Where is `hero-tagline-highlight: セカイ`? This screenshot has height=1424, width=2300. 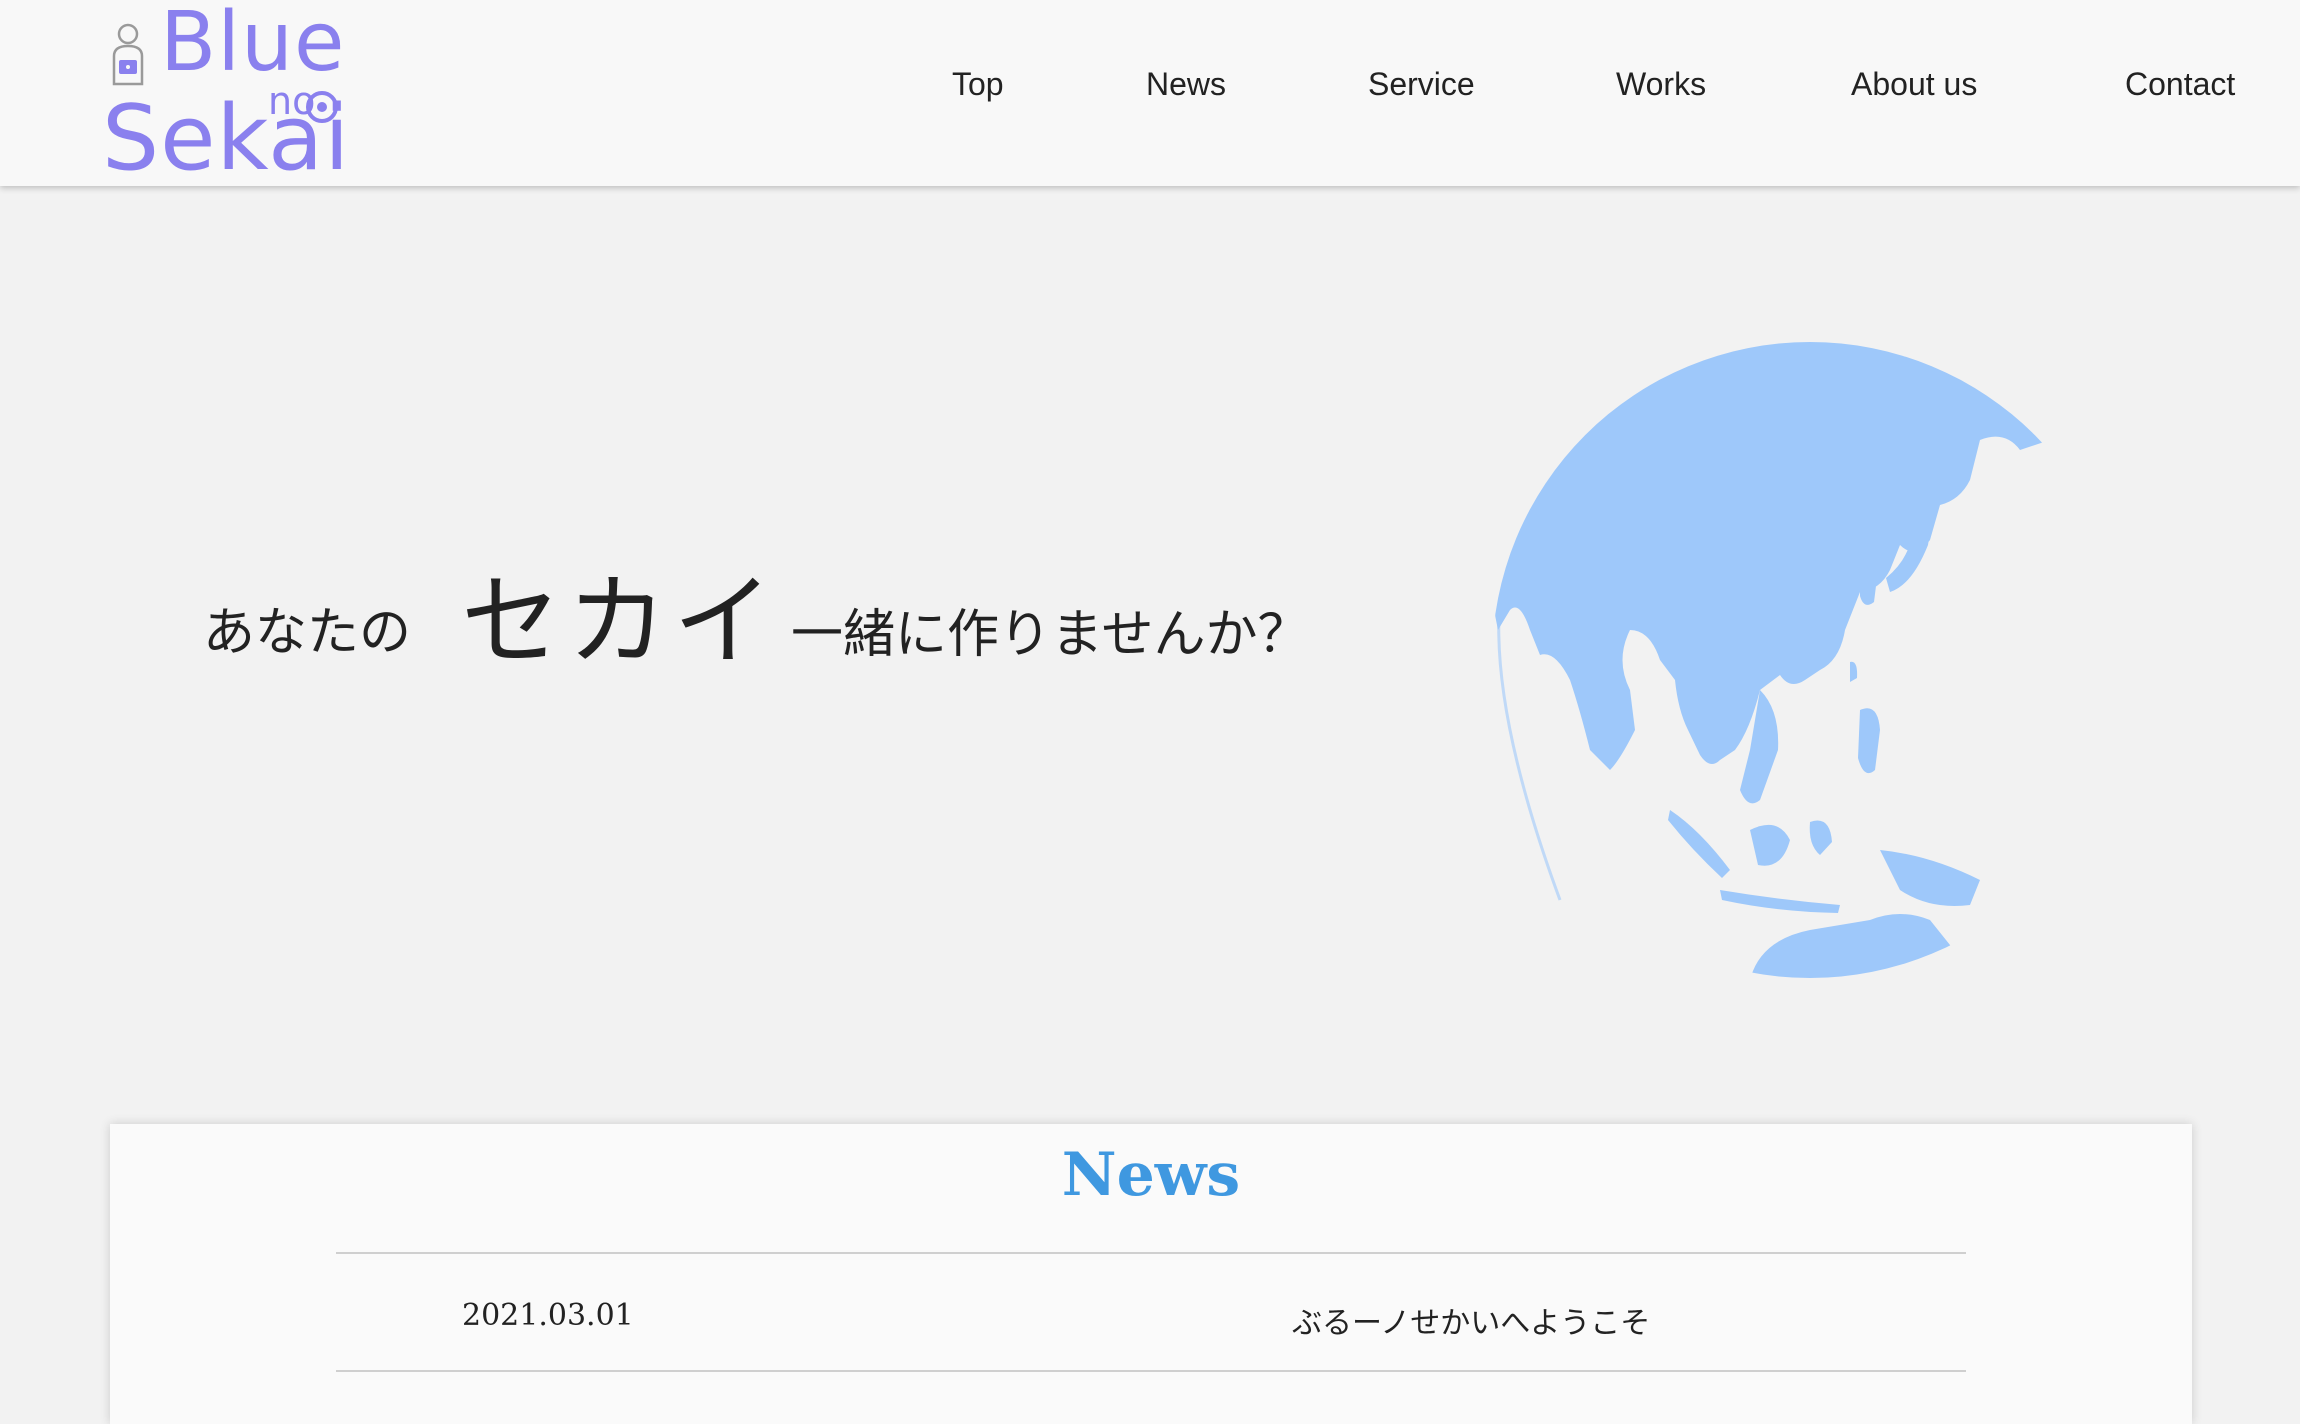
hero-tagline-highlight: セカイ is located at coordinates (620, 621).